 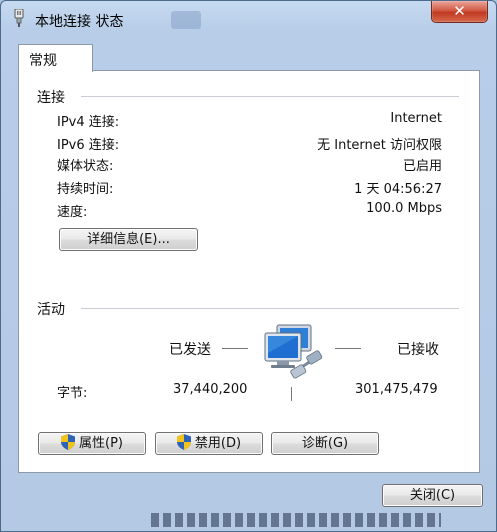 I want to click on ipv4-label: IPv4 连接:, so click(x=88, y=122).